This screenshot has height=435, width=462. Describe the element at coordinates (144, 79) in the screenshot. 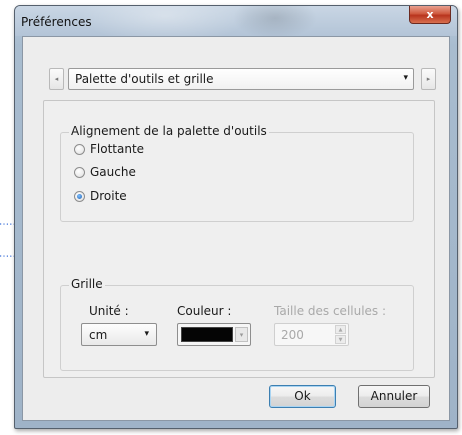

I see `page-category-value: Palette d'outils et grille` at that location.